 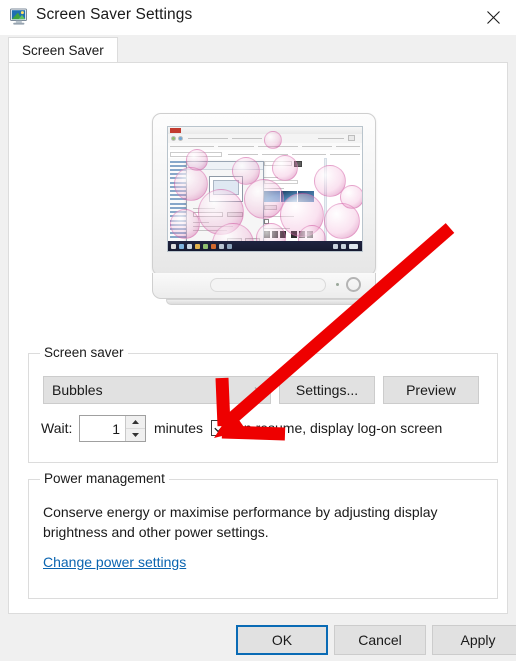 What do you see at coordinates (179, 428) in the screenshot?
I see `minutes-label: minutes` at bounding box center [179, 428].